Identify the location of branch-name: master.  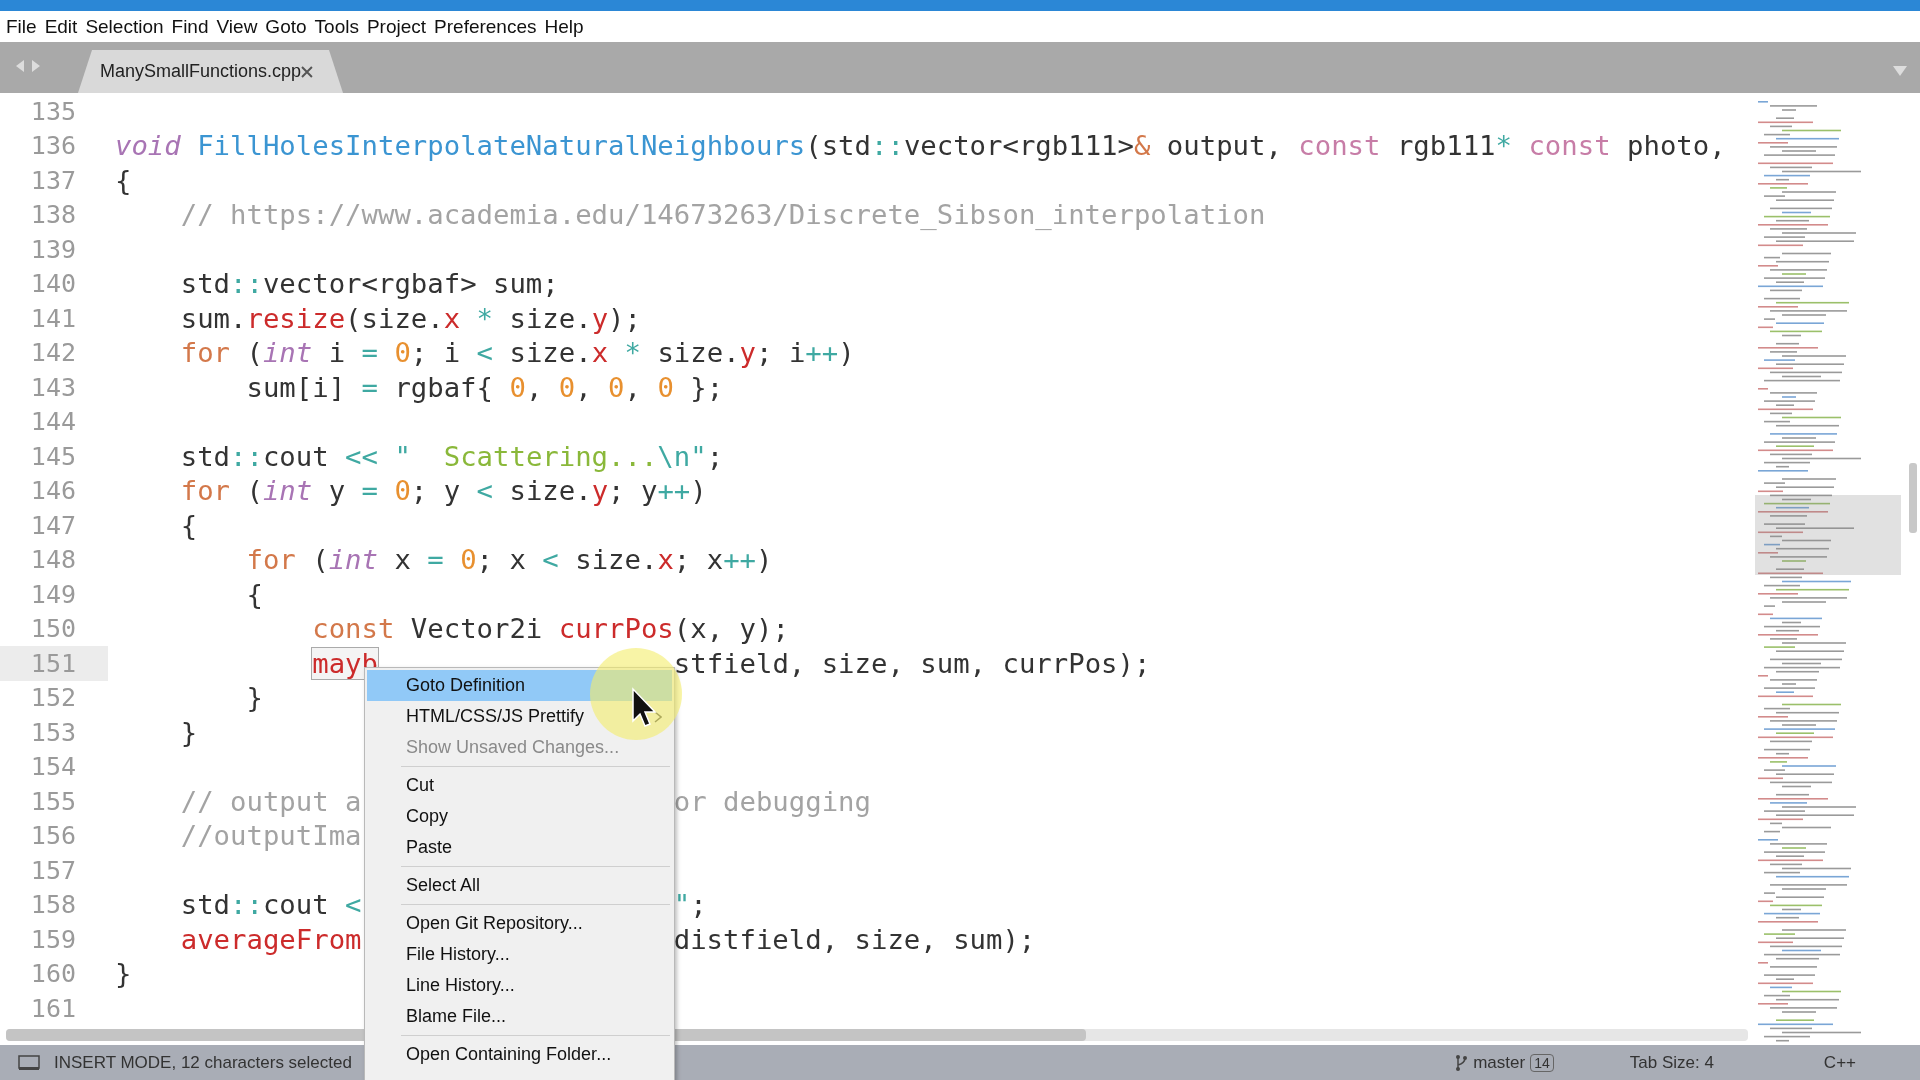
(1499, 1062).